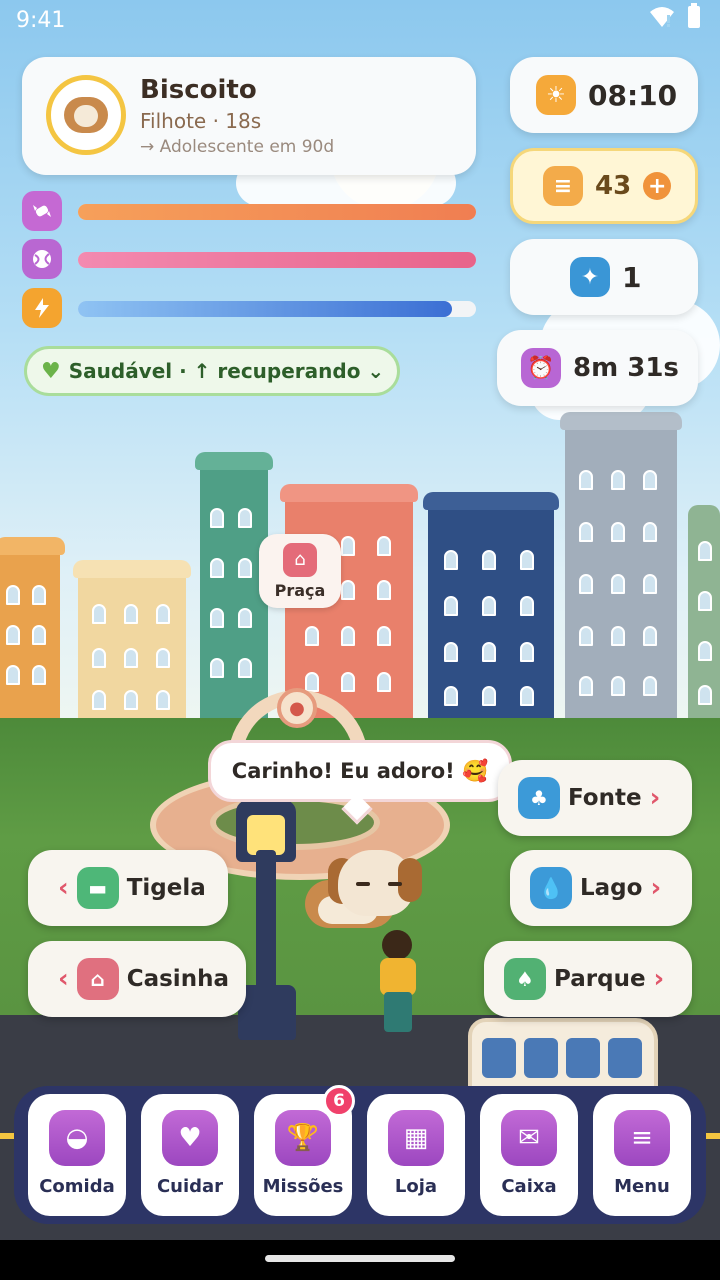 The width and height of the screenshot is (720, 1280). I want to click on nav-button-lago: 💧 Lago ›, so click(601, 888).